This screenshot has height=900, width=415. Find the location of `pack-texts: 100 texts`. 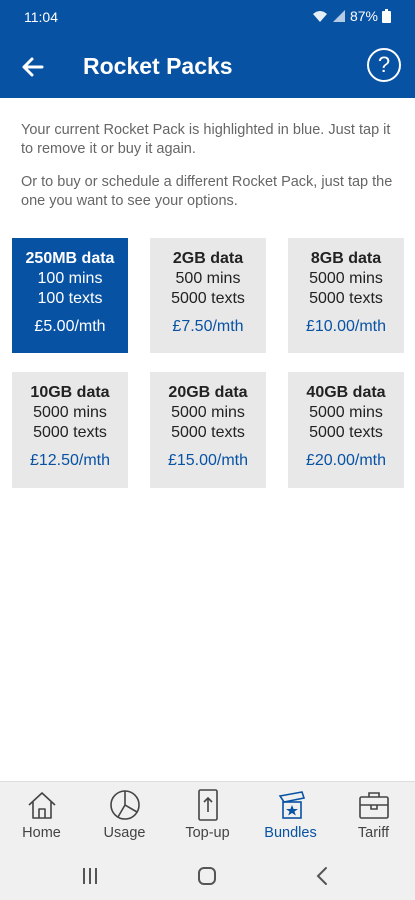

pack-texts: 100 texts is located at coordinates (70, 298).